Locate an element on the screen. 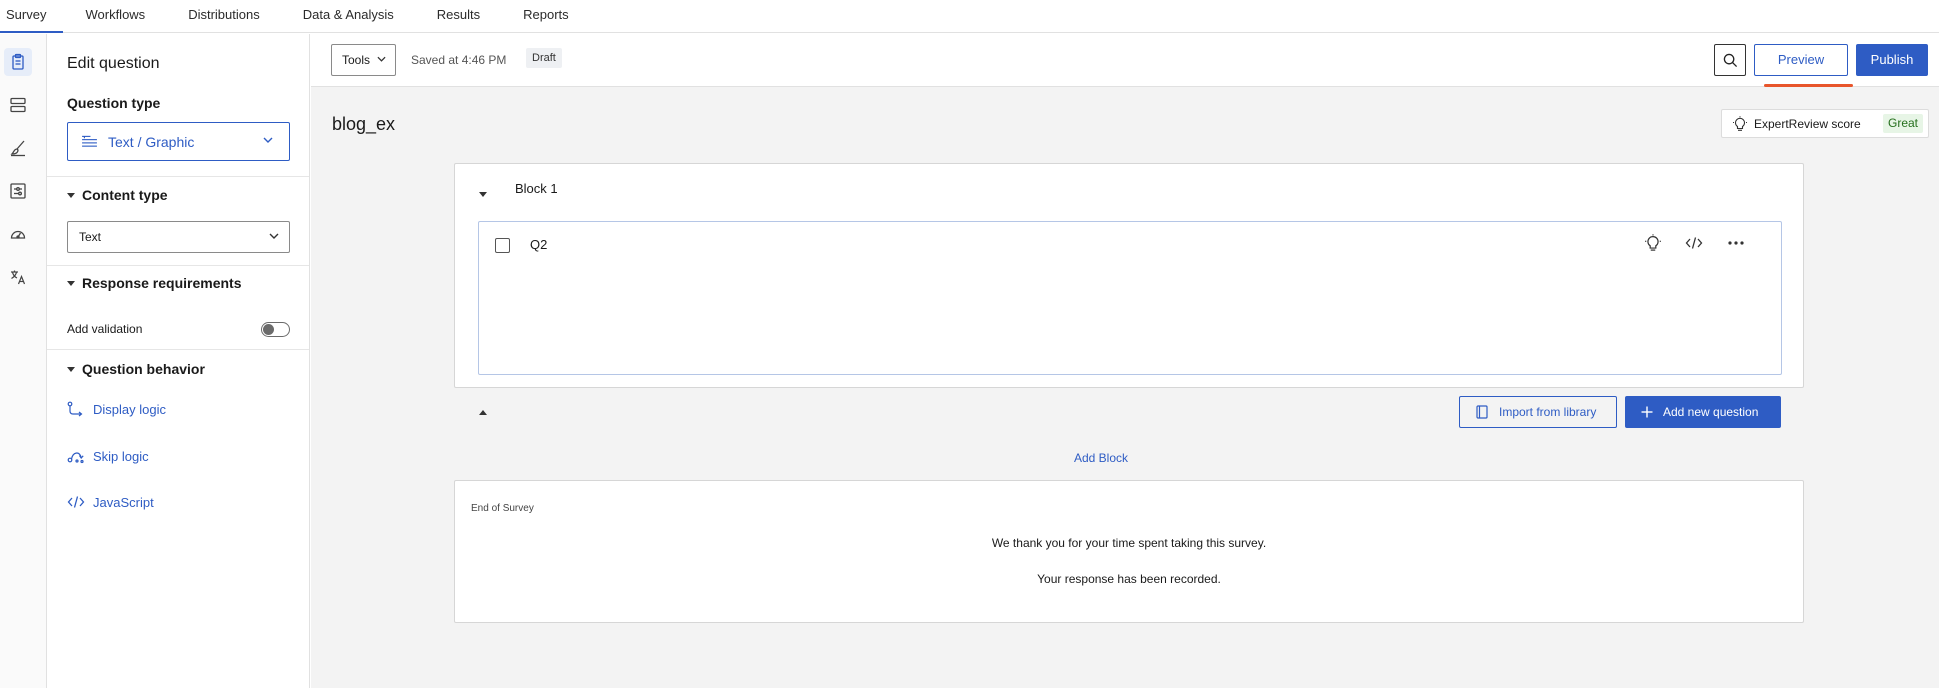  toggle-knob is located at coordinates (268, 329).